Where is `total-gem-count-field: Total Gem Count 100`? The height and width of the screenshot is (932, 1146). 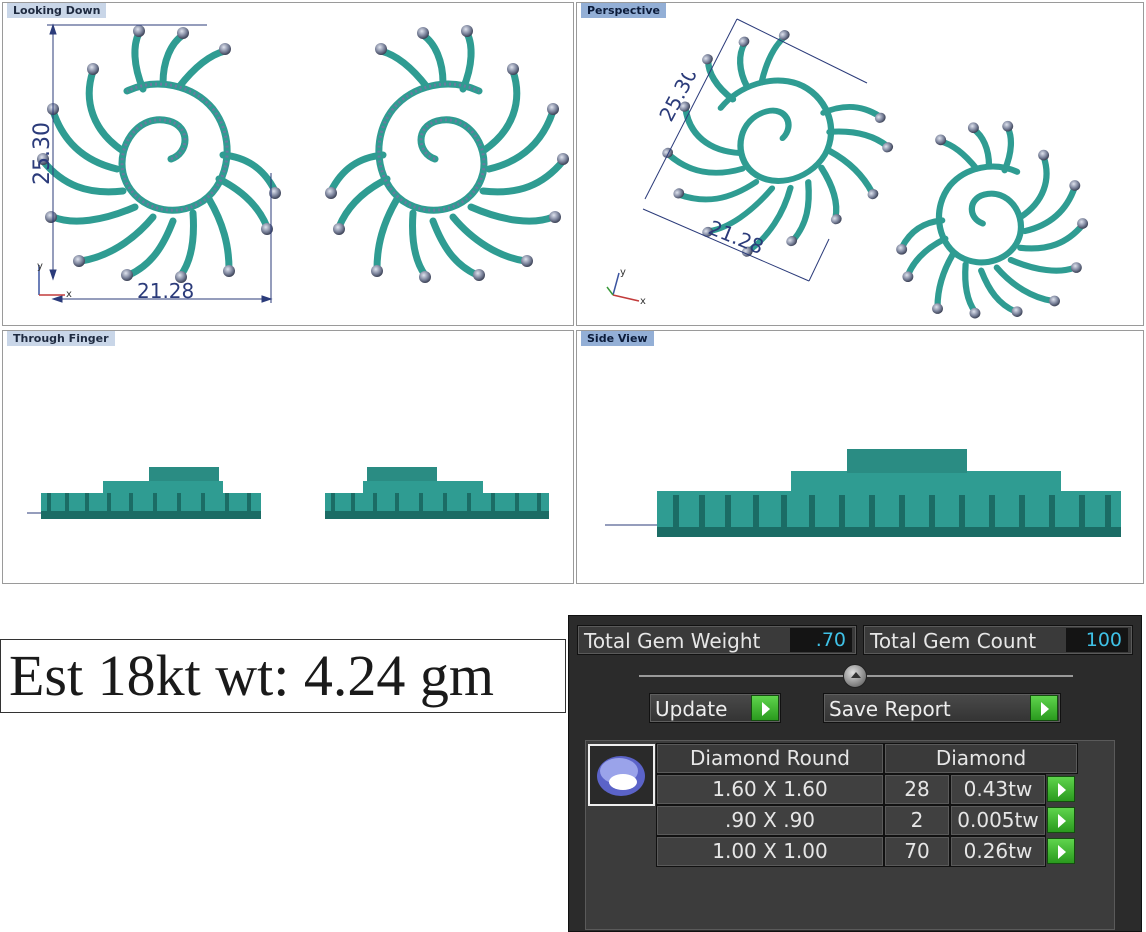
total-gem-count-field: Total Gem Count 100 is located at coordinates (998, 640).